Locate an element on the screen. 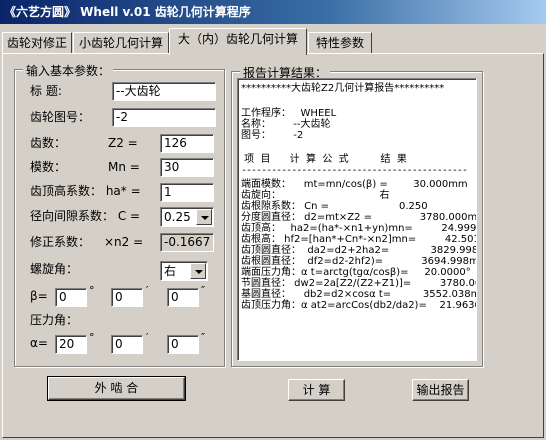  alpha-minutes-input: 0 is located at coordinates (127, 344).